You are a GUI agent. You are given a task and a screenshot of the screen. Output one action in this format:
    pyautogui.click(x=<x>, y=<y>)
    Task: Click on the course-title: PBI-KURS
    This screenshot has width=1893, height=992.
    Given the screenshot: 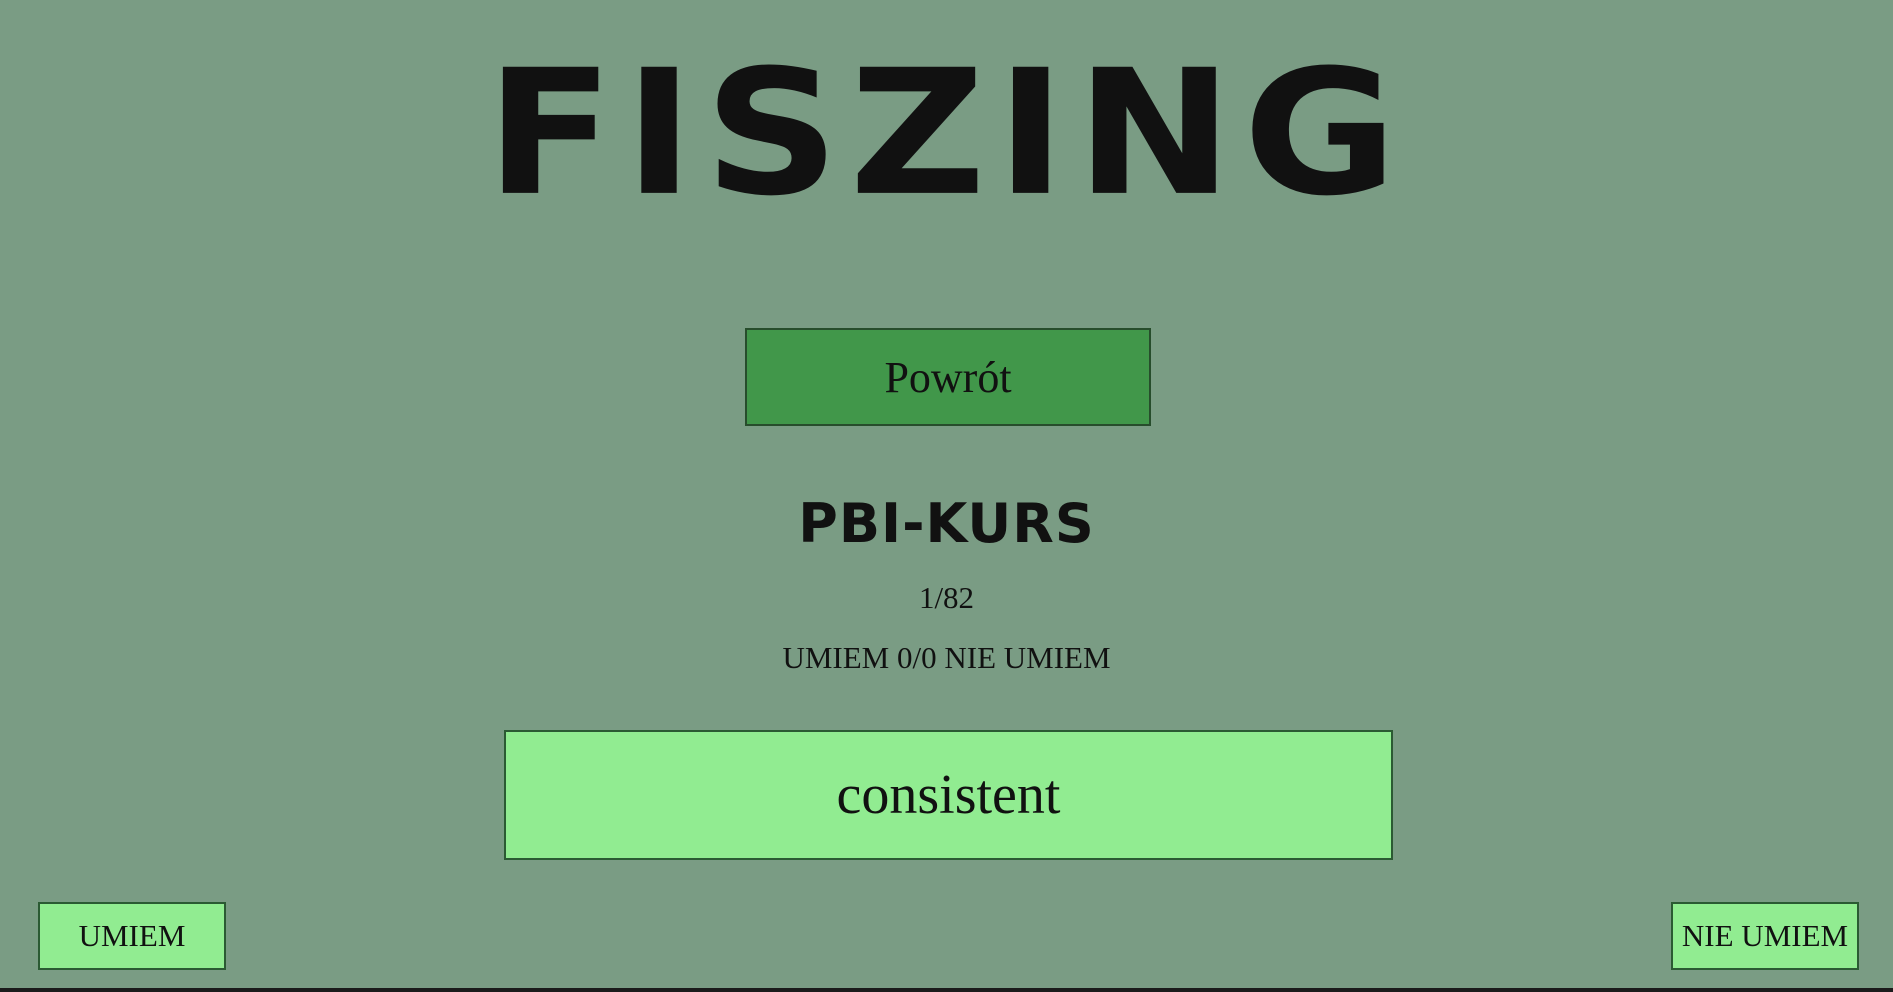 What is the action you would take?
    pyautogui.click(x=946, y=523)
    